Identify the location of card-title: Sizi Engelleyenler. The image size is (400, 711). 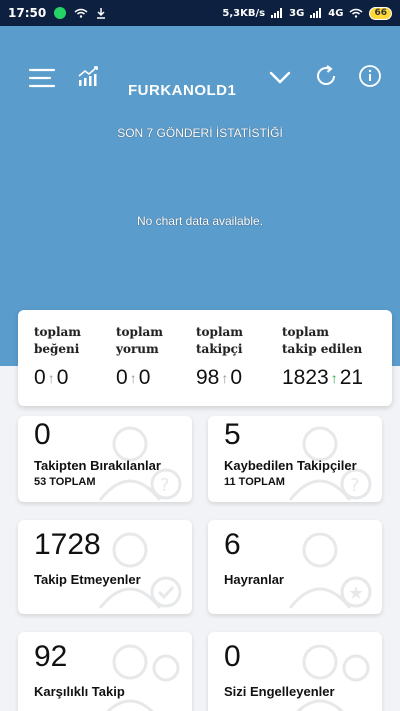
(279, 691).